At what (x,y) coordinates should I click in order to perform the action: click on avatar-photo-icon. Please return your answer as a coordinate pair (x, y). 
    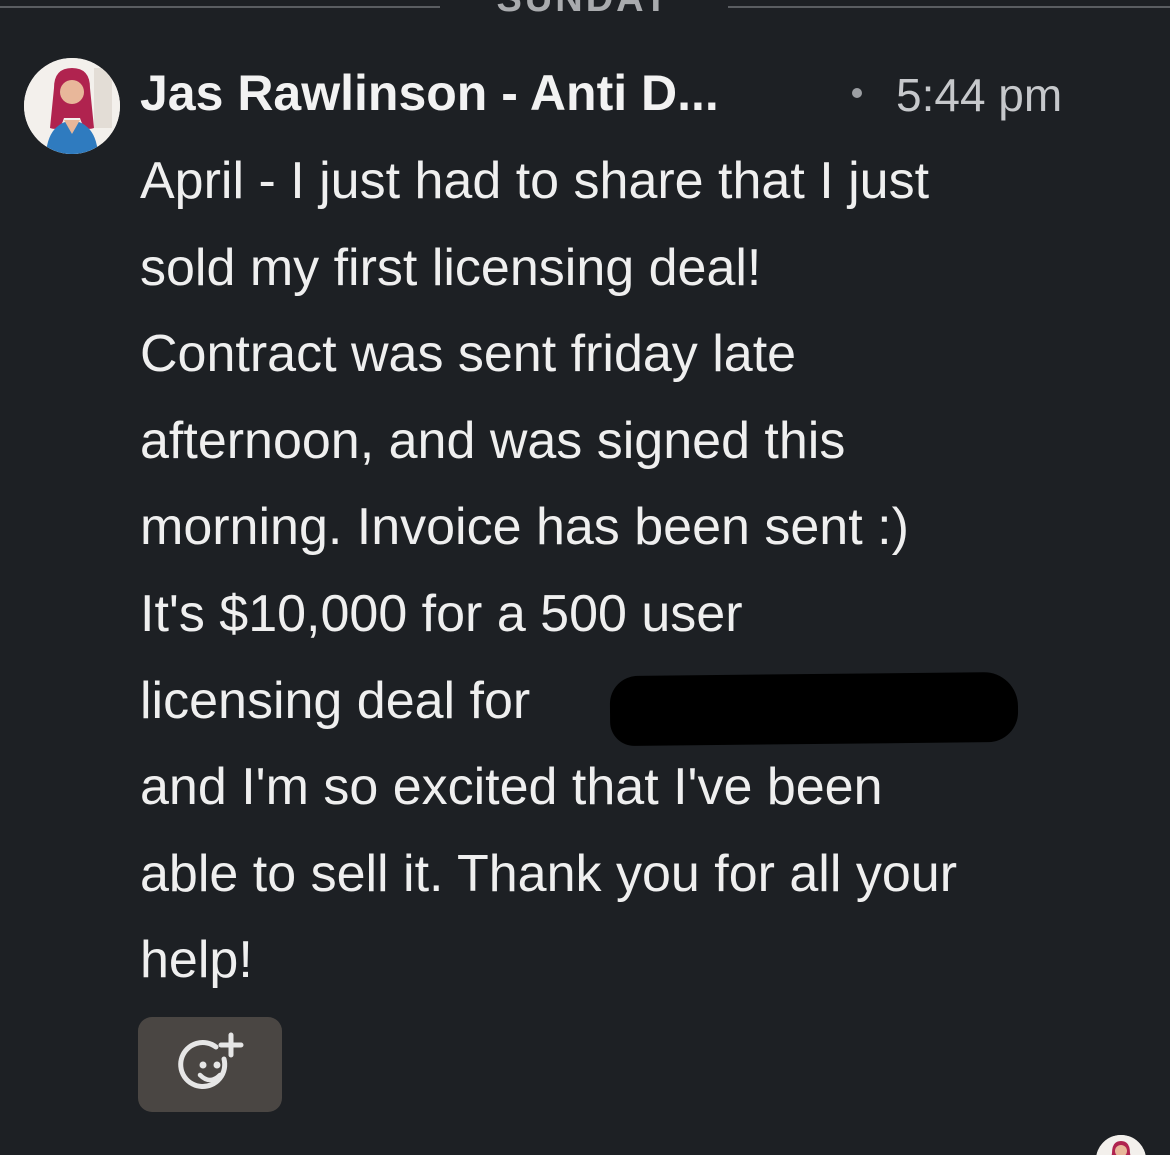
    Looking at the image, I should click on (72, 106).